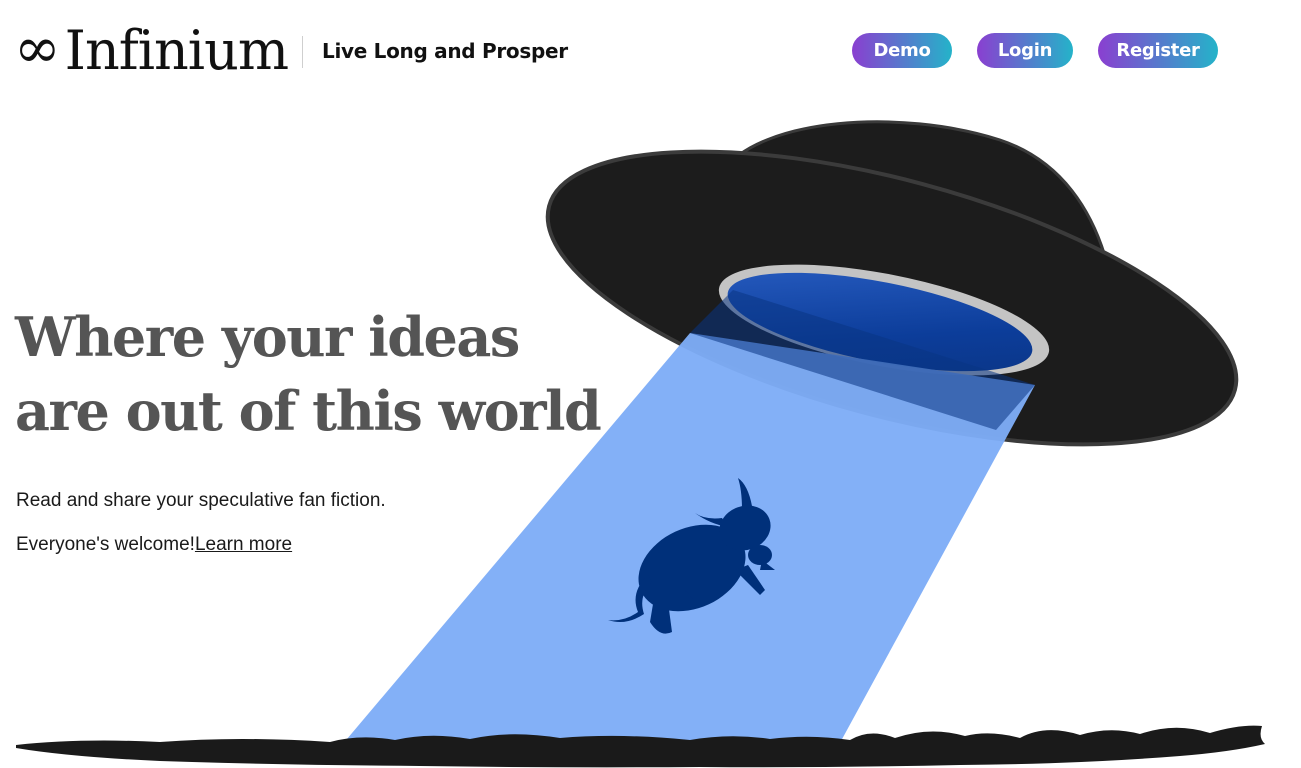 The image size is (1301, 768). What do you see at coordinates (308, 411) in the screenshot?
I see `hero-title-line-2: are out of this world` at bounding box center [308, 411].